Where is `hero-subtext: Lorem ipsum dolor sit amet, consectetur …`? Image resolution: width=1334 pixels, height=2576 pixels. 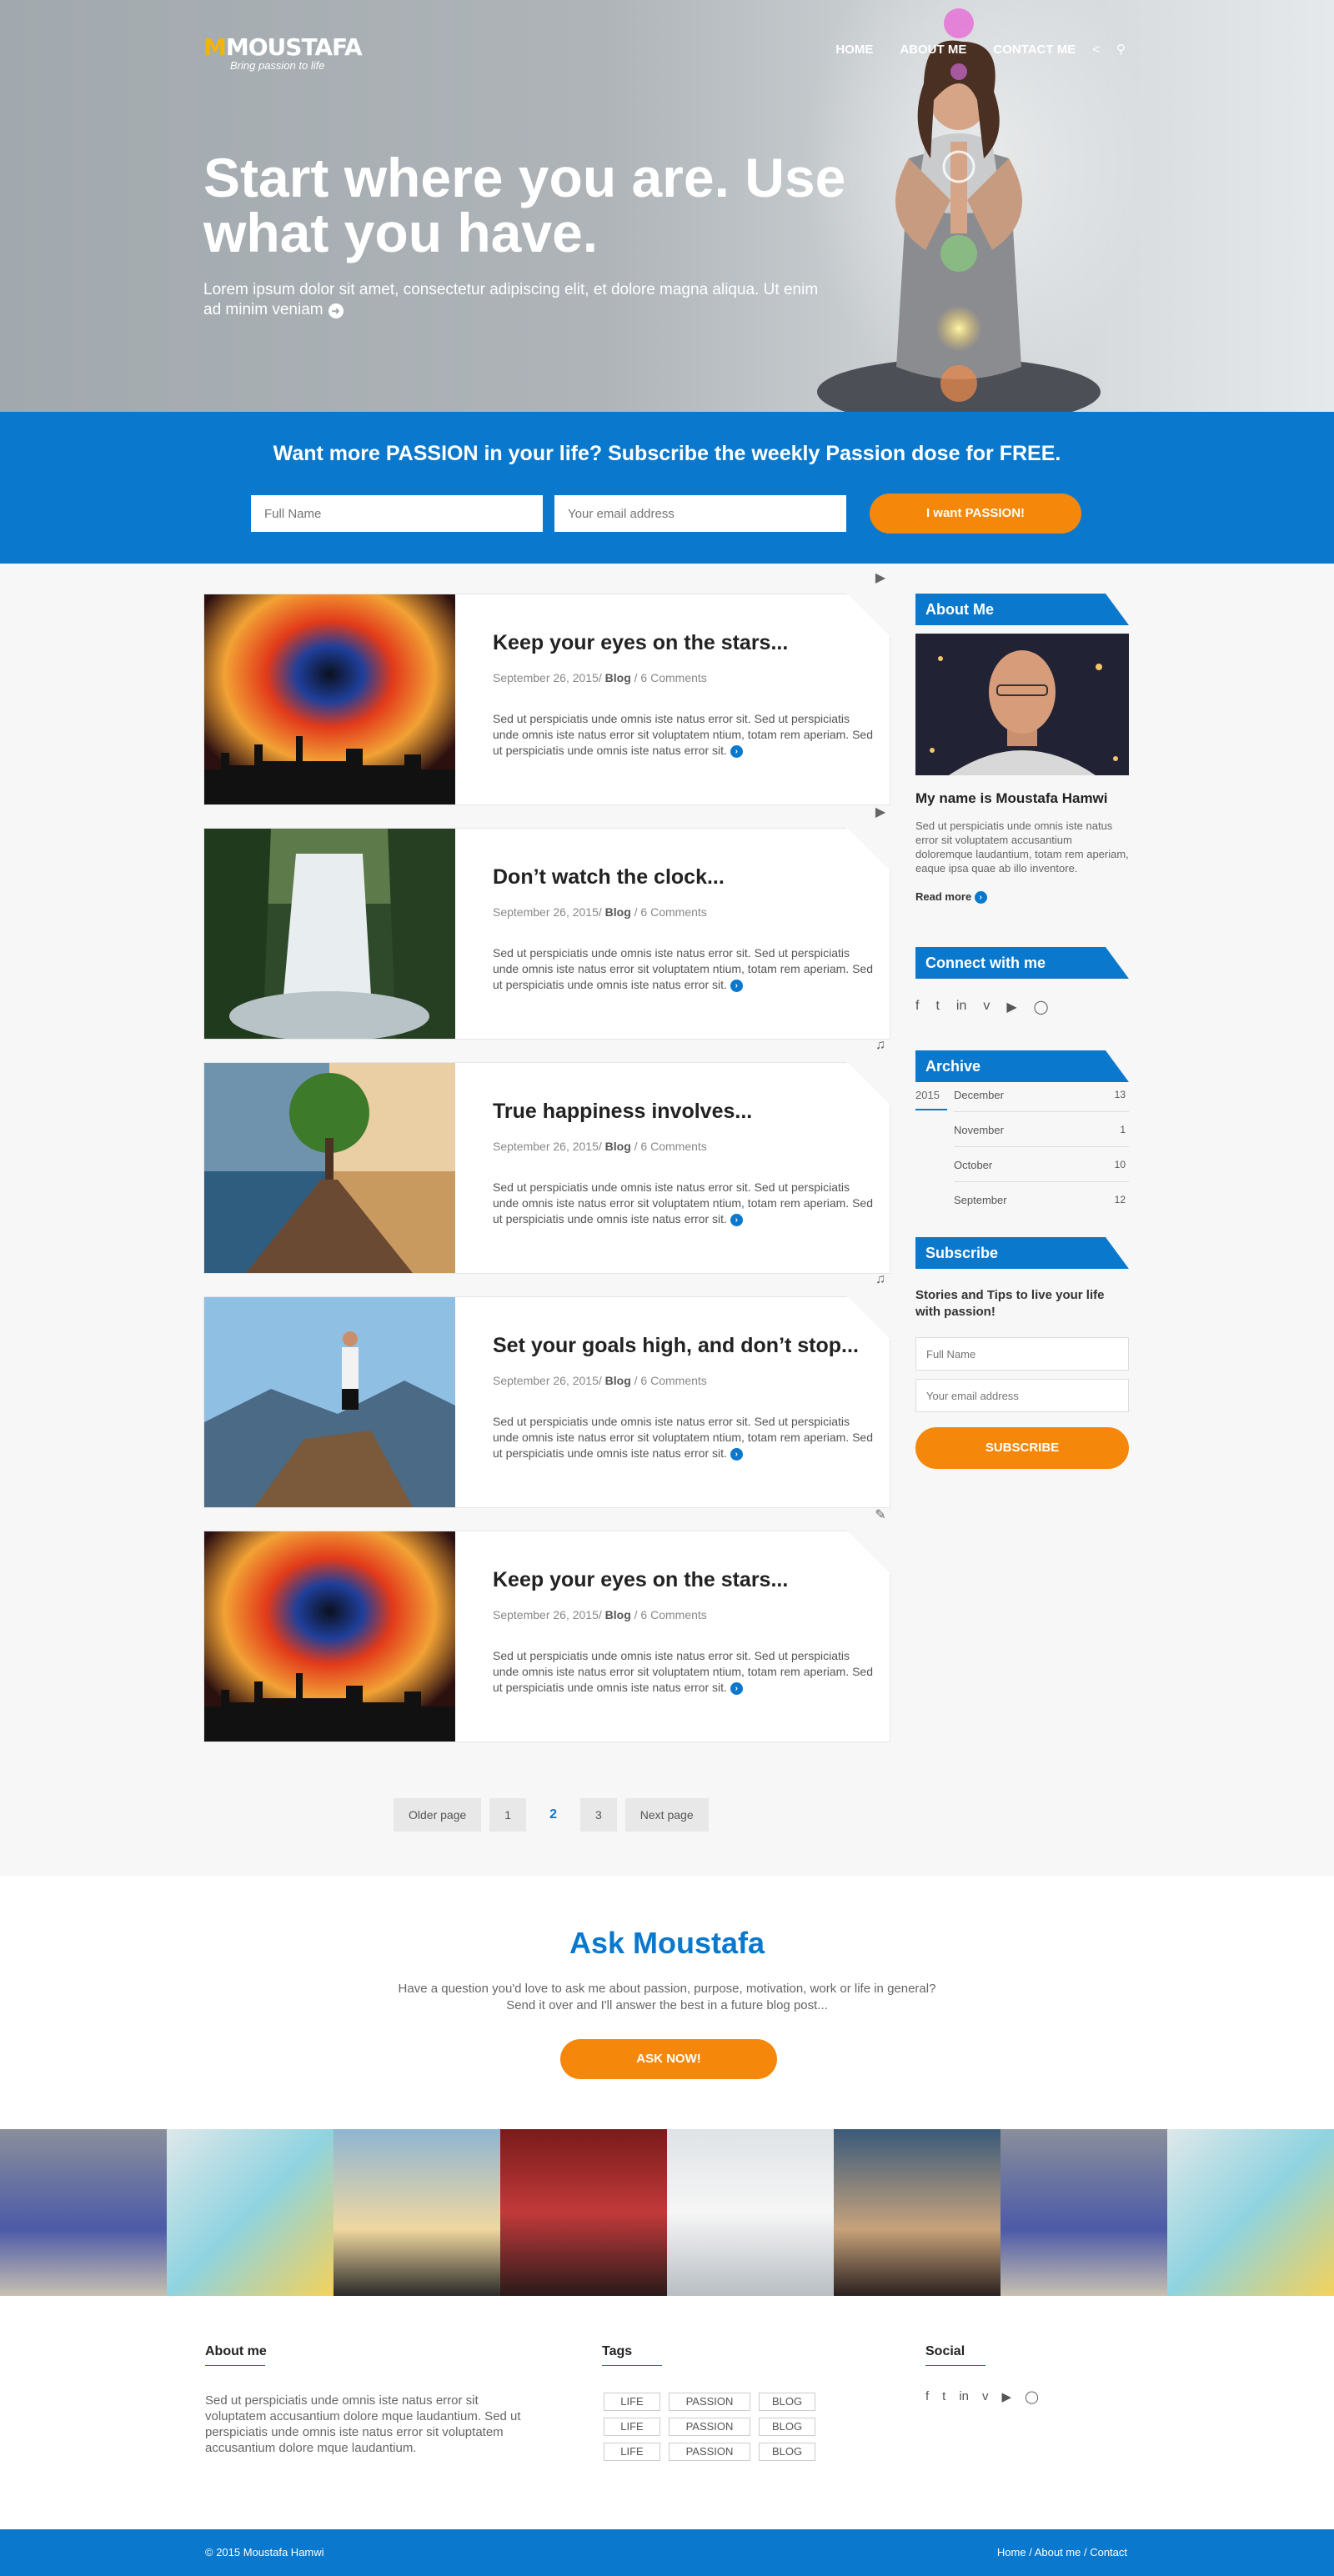 hero-subtext: Lorem ipsum dolor sit amet, consectetur … is located at coordinates (511, 299).